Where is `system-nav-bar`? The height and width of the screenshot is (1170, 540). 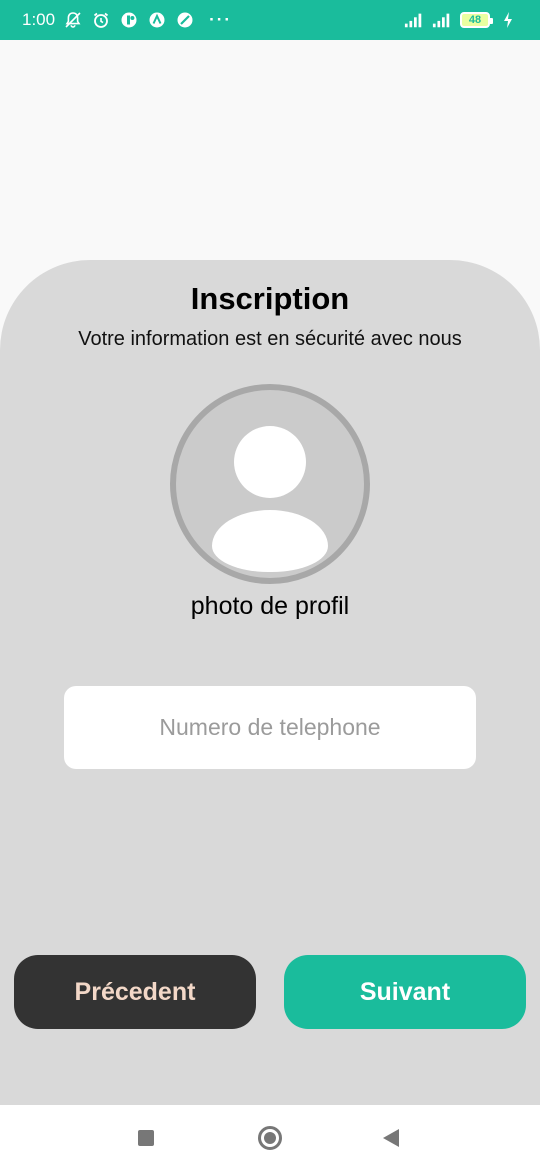
system-nav-bar is located at coordinates (270, 1137).